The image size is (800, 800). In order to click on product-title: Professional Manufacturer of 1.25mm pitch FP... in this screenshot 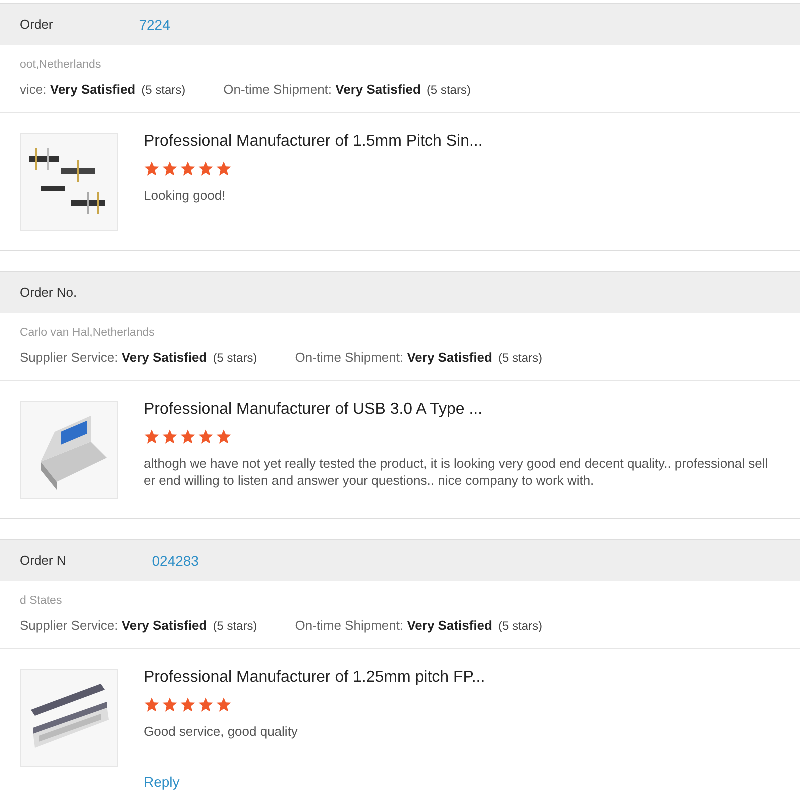, I will do `click(459, 678)`.